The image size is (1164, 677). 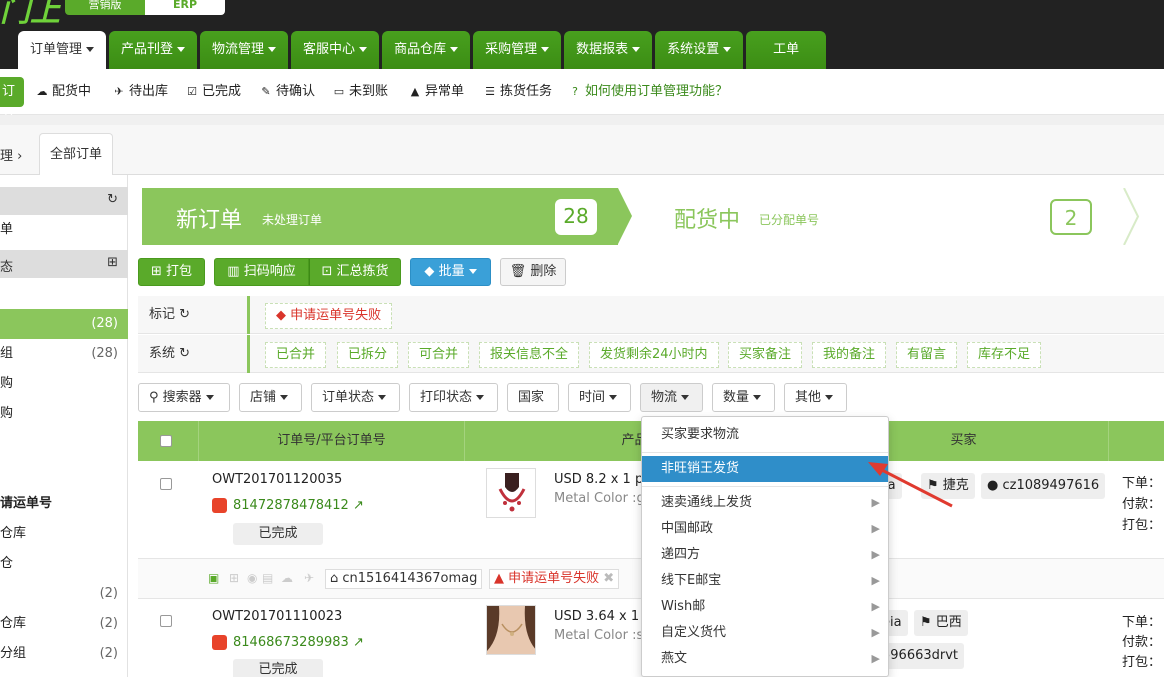 What do you see at coordinates (380, 216) in the screenshot?
I see `step-new-orders: 新订单 未处理订单 28` at bounding box center [380, 216].